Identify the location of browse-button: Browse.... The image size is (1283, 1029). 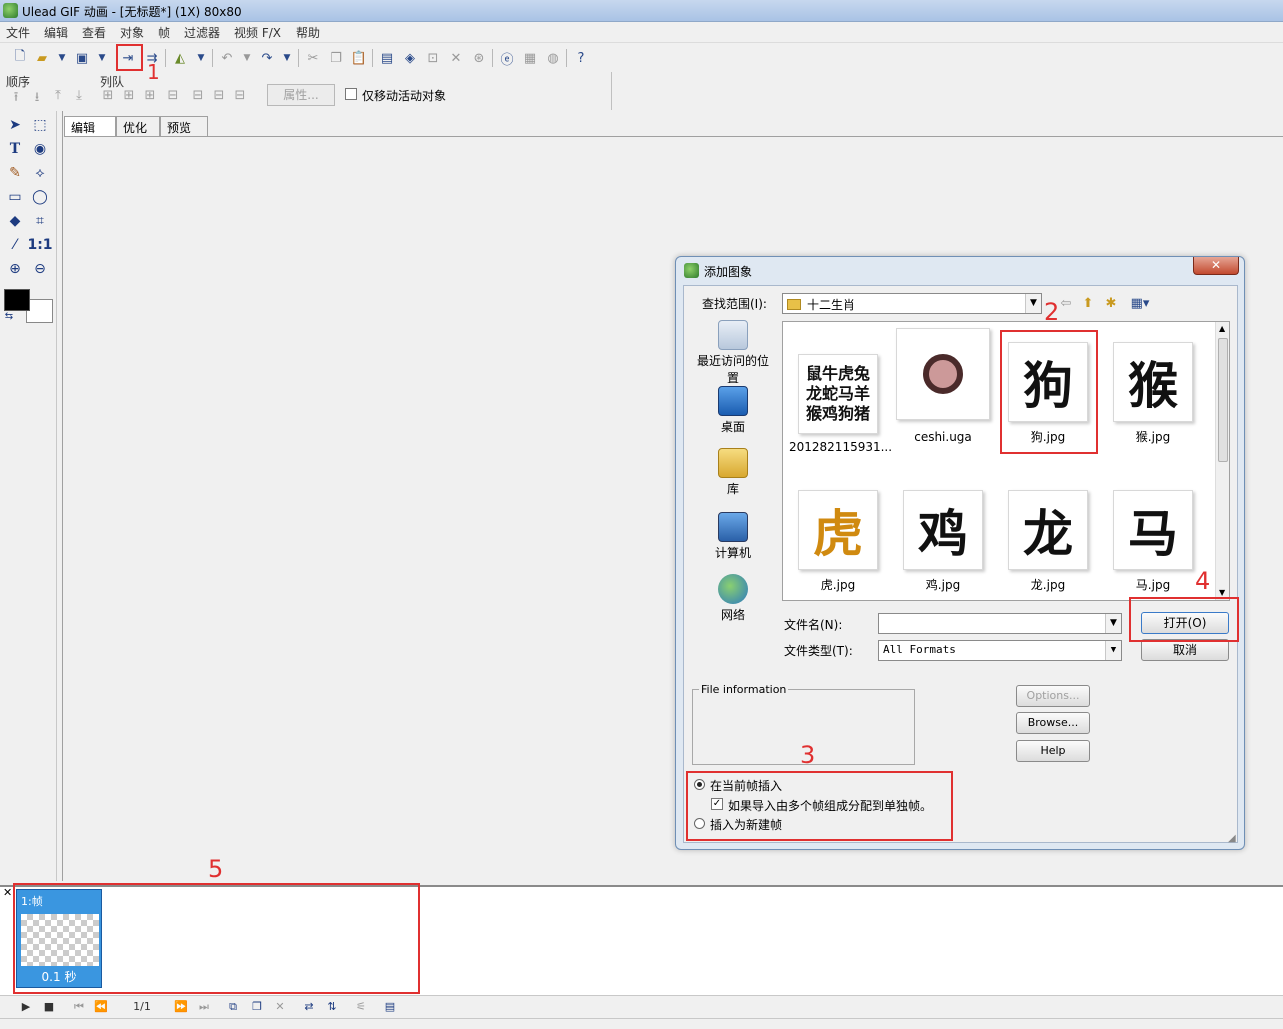
(1053, 723).